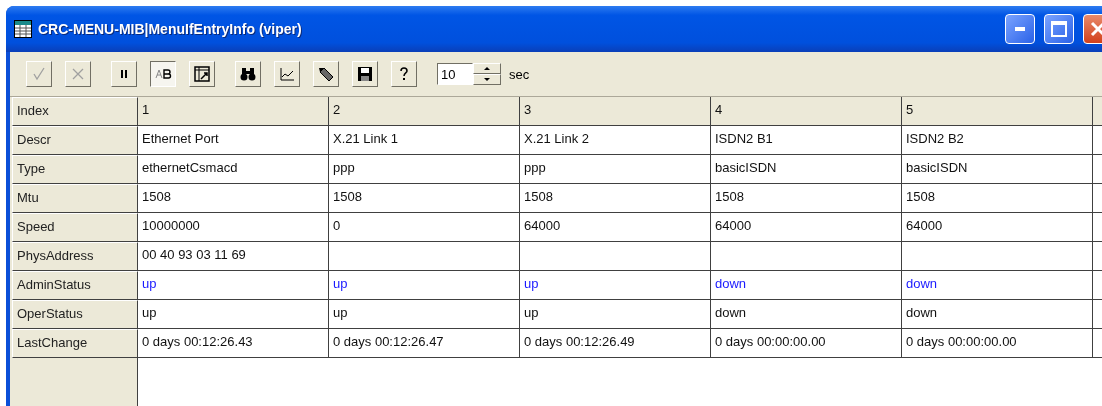 This screenshot has width=1102, height=406. Describe the element at coordinates (75, 343) in the screenshot. I see `row-header: LastChange` at that location.